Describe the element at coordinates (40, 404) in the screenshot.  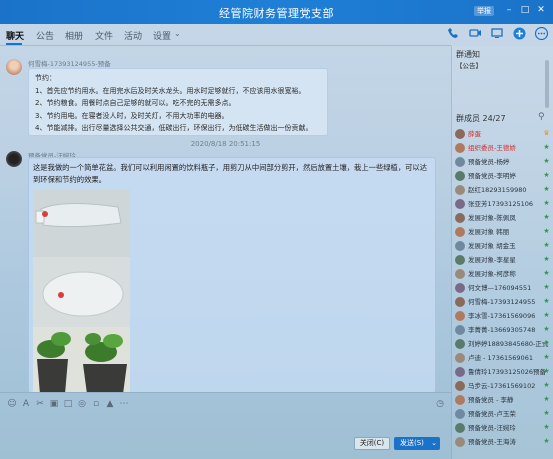
I see `screenshot-icon: ✂` at that location.